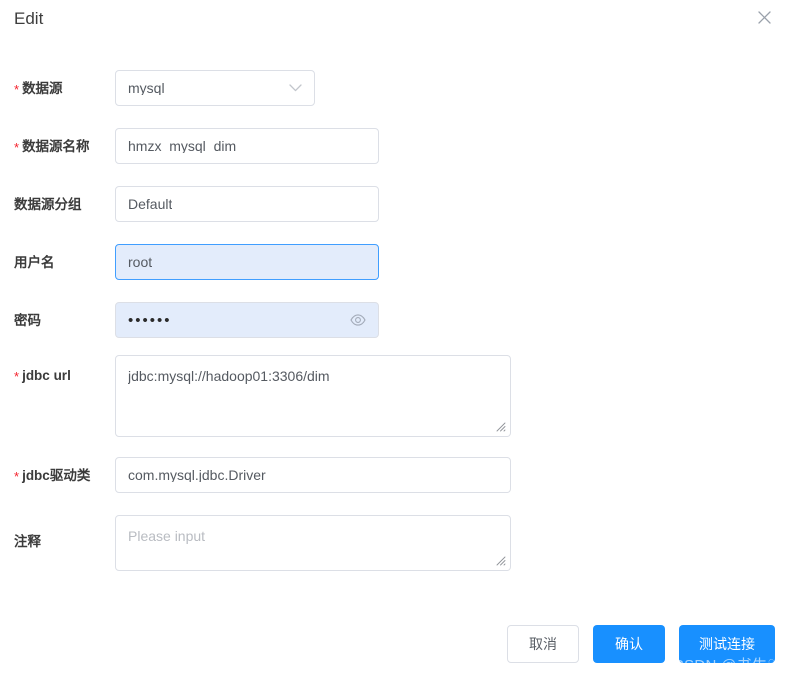 Image resolution: width=789 pixels, height=677 pixels. I want to click on label-text: jdbc驱动类, so click(56, 475).